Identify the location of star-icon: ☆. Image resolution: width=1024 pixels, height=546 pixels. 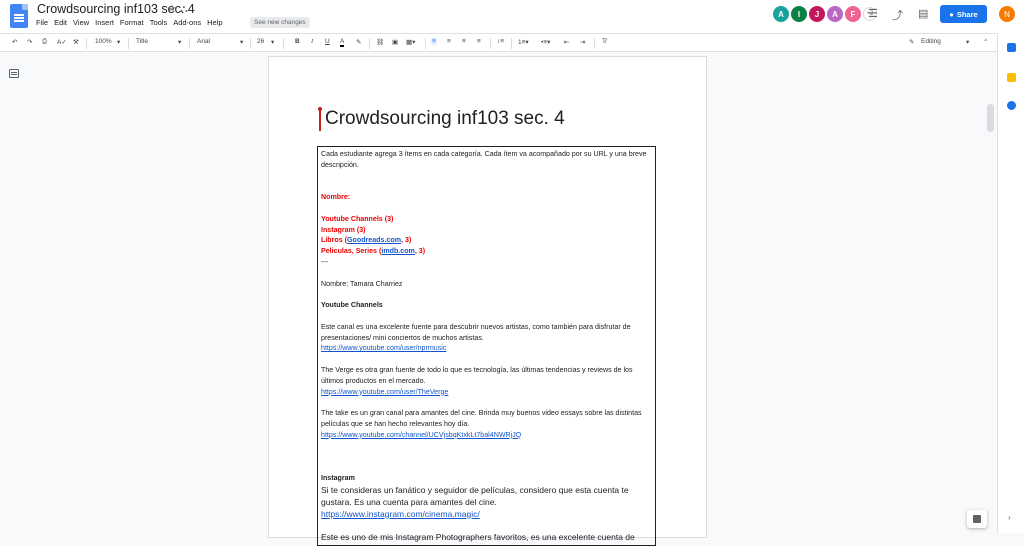
(172, 9).